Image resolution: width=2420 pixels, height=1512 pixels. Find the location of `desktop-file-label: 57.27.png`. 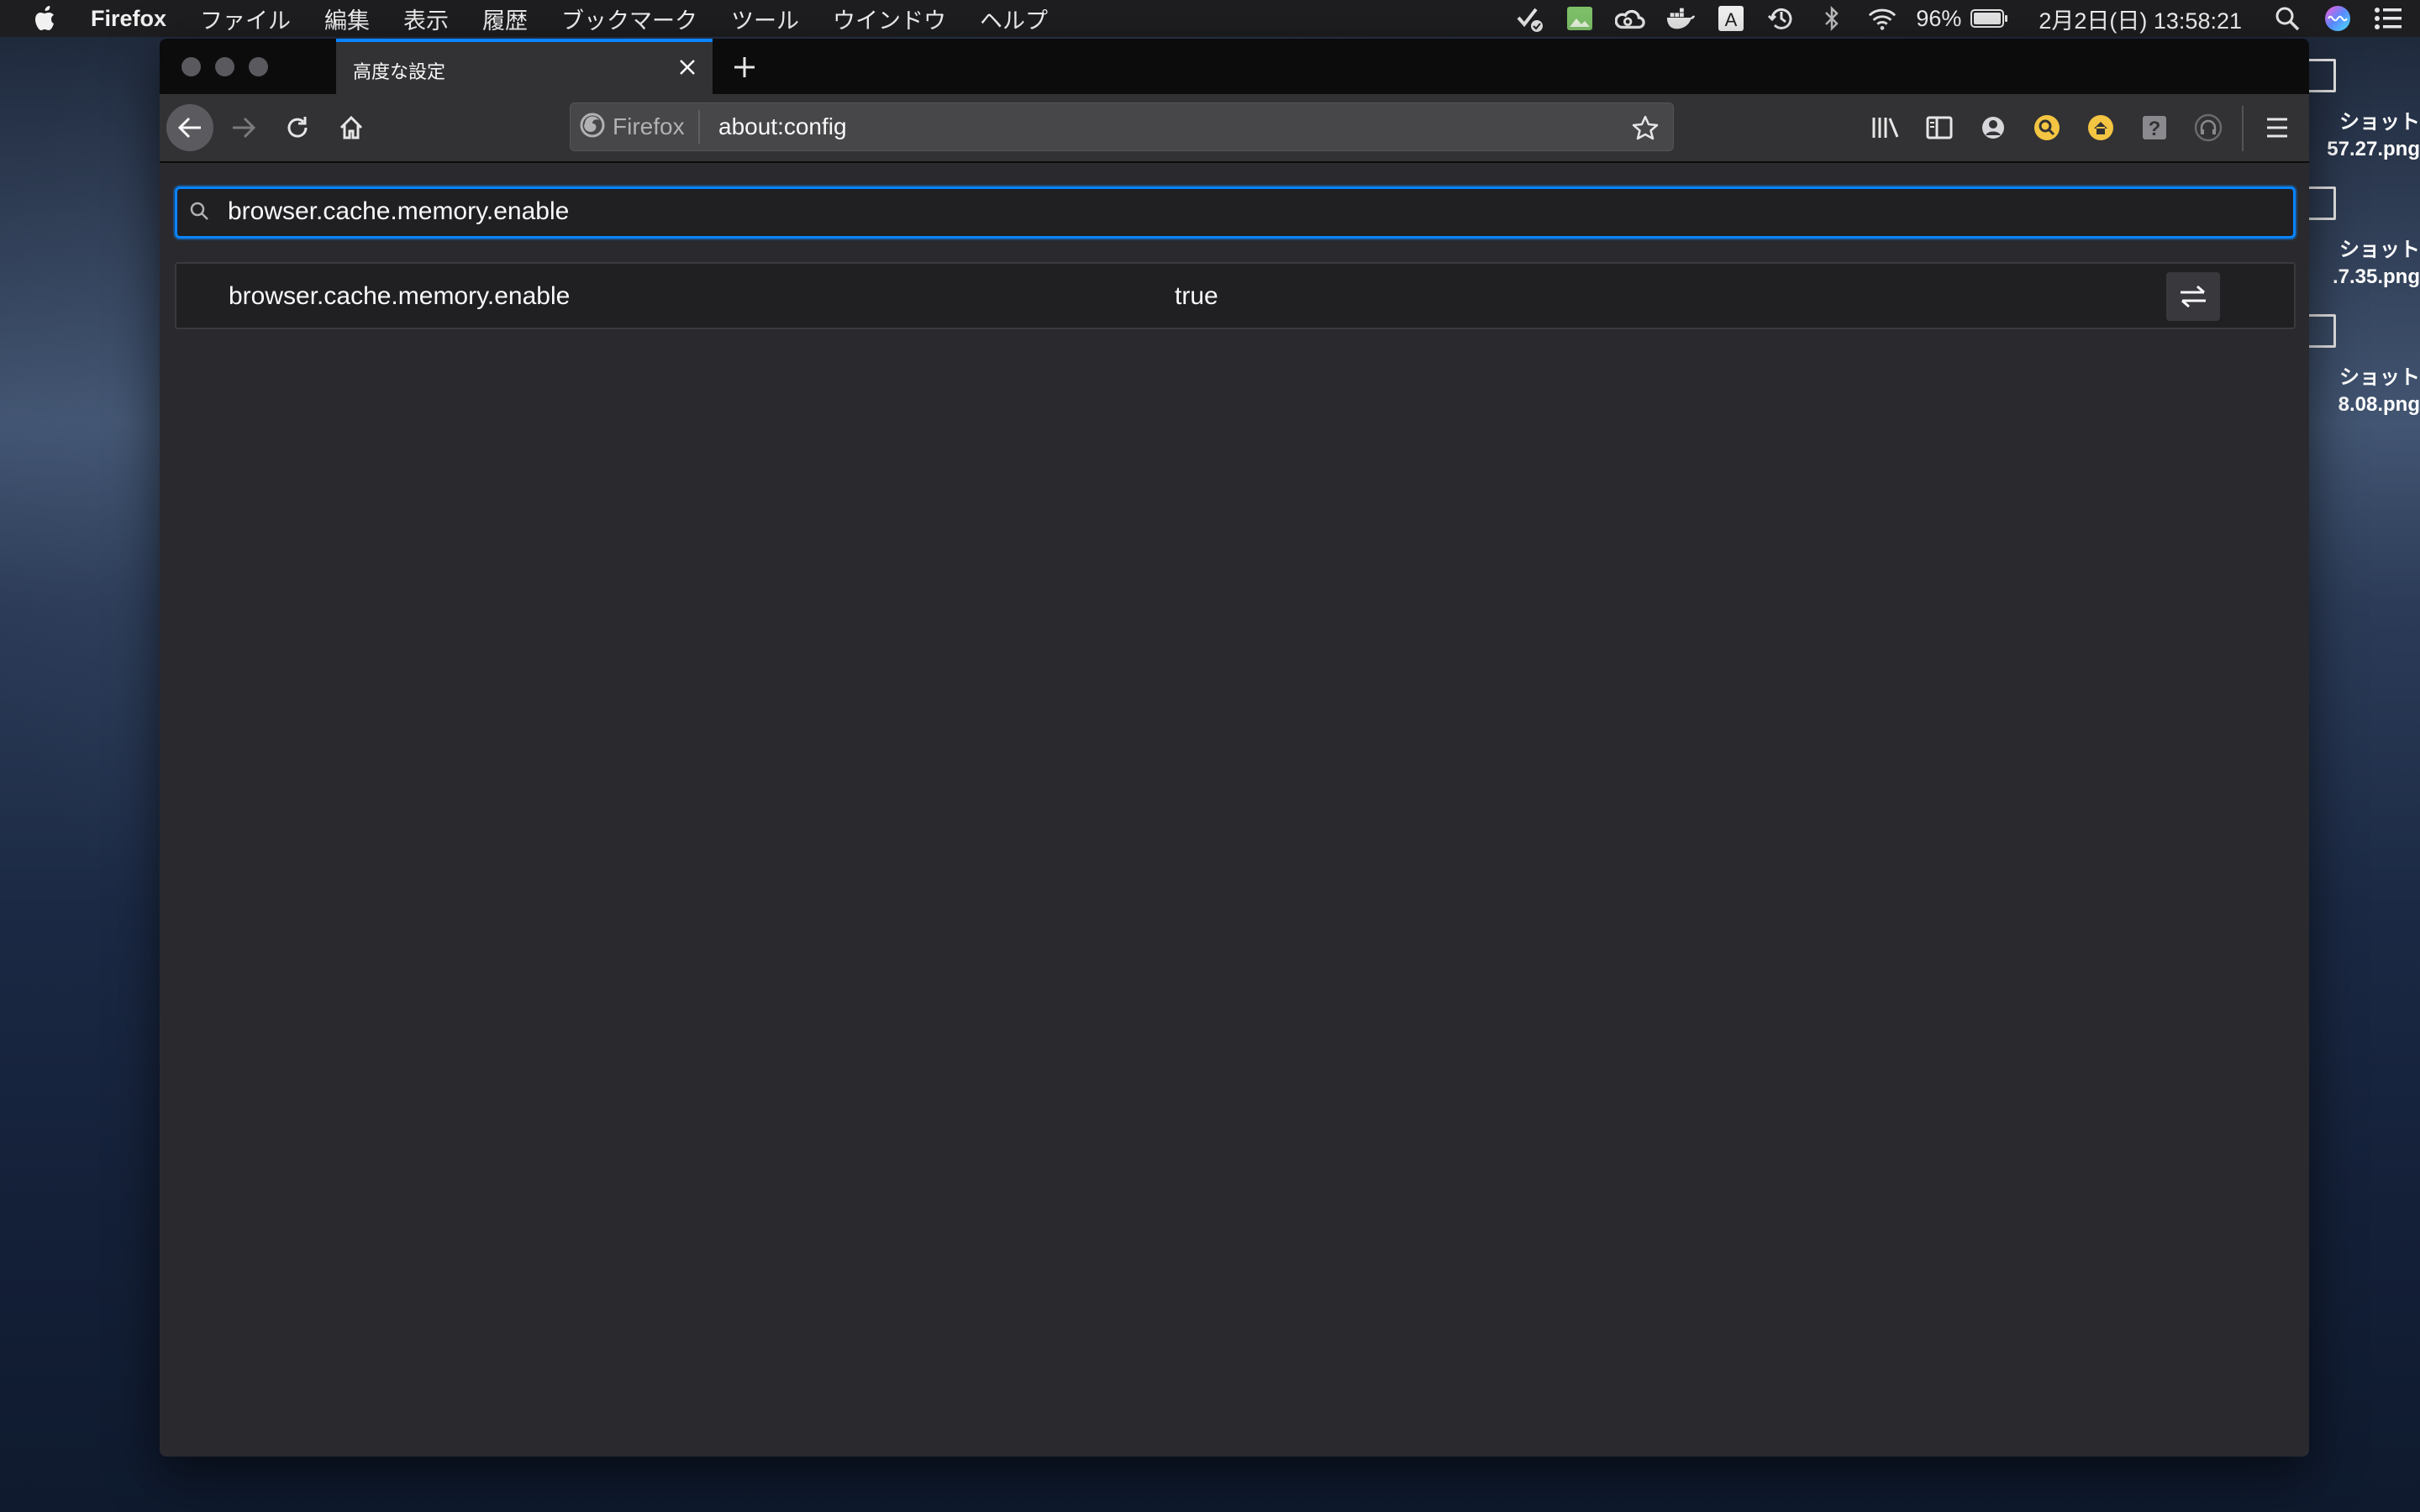

desktop-file-label: 57.27.png is located at coordinates (2373, 149).